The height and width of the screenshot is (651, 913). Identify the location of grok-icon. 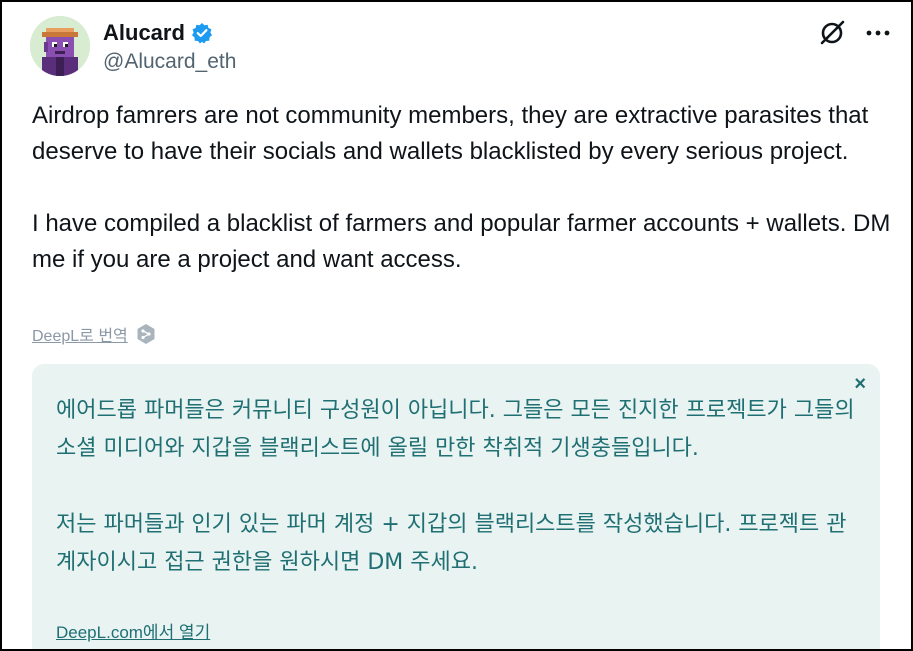
(832, 33).